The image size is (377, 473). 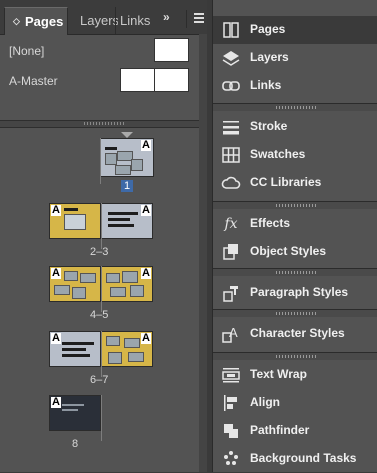 What do you see at coordinates (280, 430) in the screenshot?
I see `dock-item-pathfinder-label: Pathfinder` at bounding box center [280, 430].